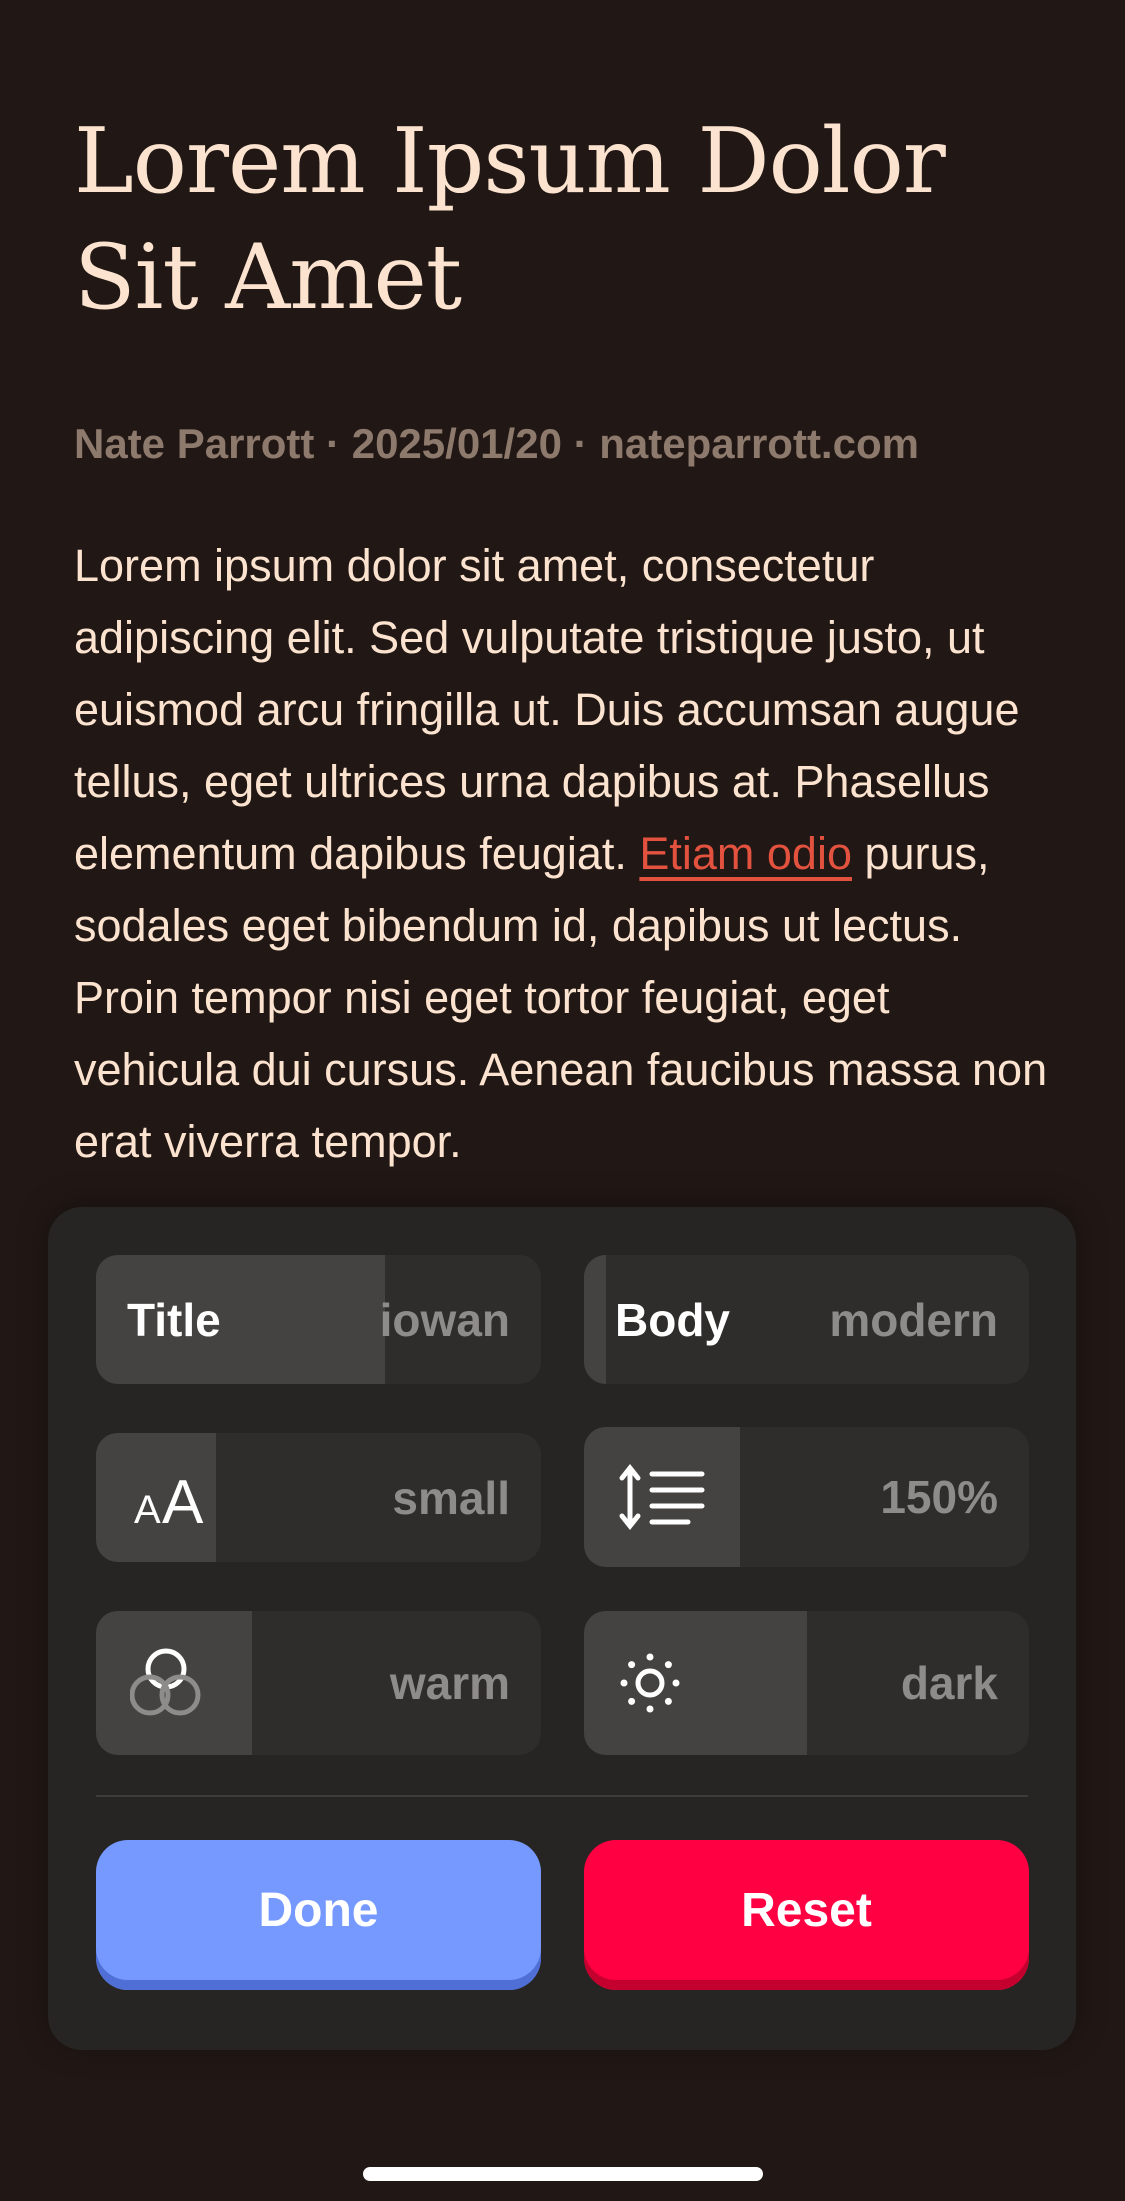 Image resolution: width=1125 pixels, height=2201 pixels. What do you see at coordinates (563, 2174) in the screenshot?
I see `home-indicator` at bounding box center [563, 2174].